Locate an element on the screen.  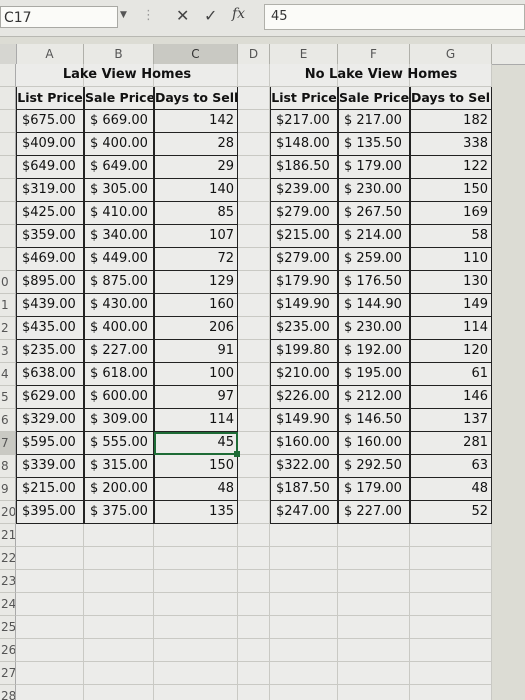
sale-price-cell: $ 400.00 is located at coordinates (119, 144).